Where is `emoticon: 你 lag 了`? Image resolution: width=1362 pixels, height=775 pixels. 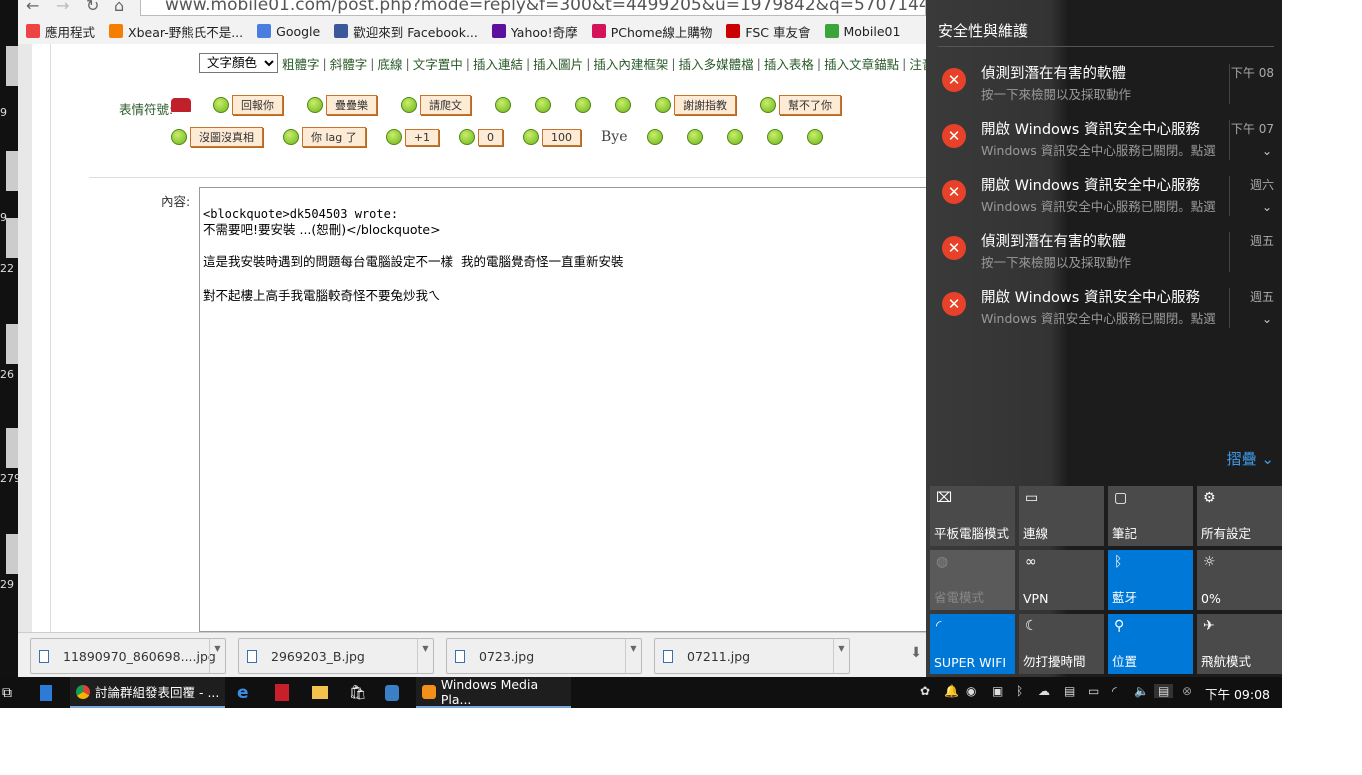 emoticon: 你 lag 了 is located at coordinates (324, 137).